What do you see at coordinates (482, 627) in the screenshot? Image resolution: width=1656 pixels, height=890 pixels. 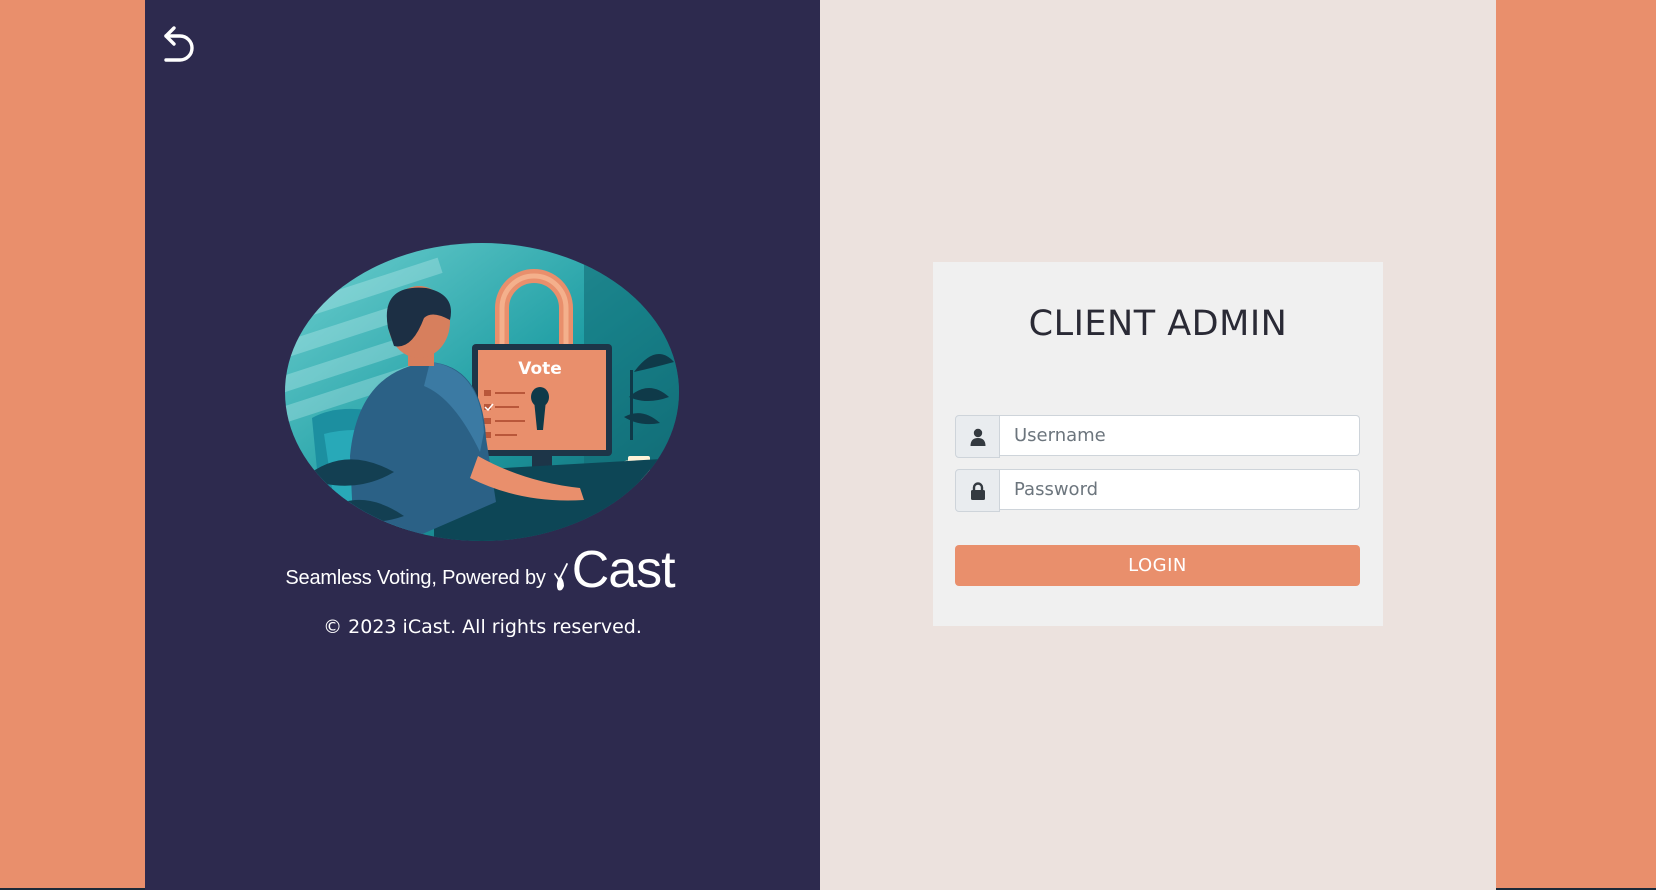 I see `copyright-text: © 2023 iCast. All rights reserved.` at bounding box center [482, 627].